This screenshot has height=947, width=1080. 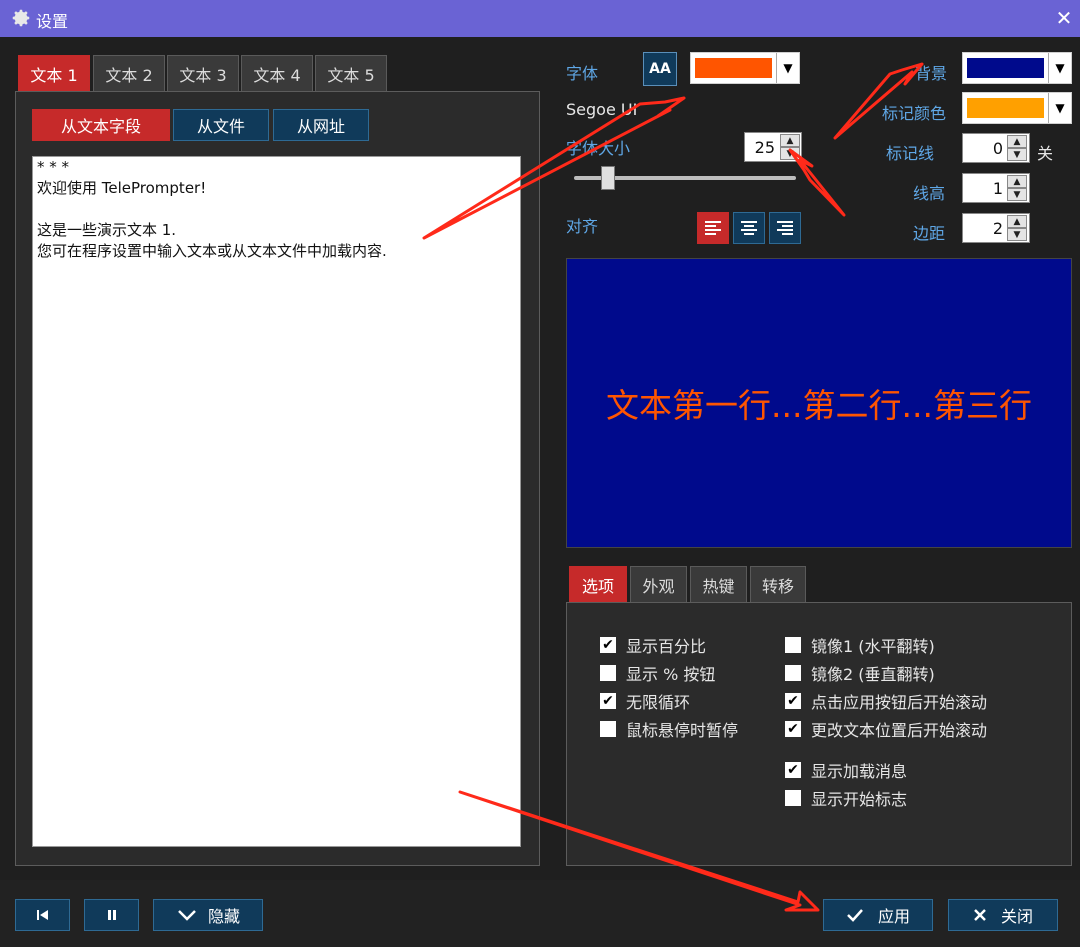 I want to click on from-file-button: 从文件, so click(x=221, y=125).